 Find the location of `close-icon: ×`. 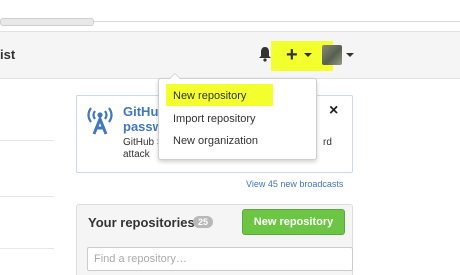

close-icon: × is located at coordinates (333, 111).